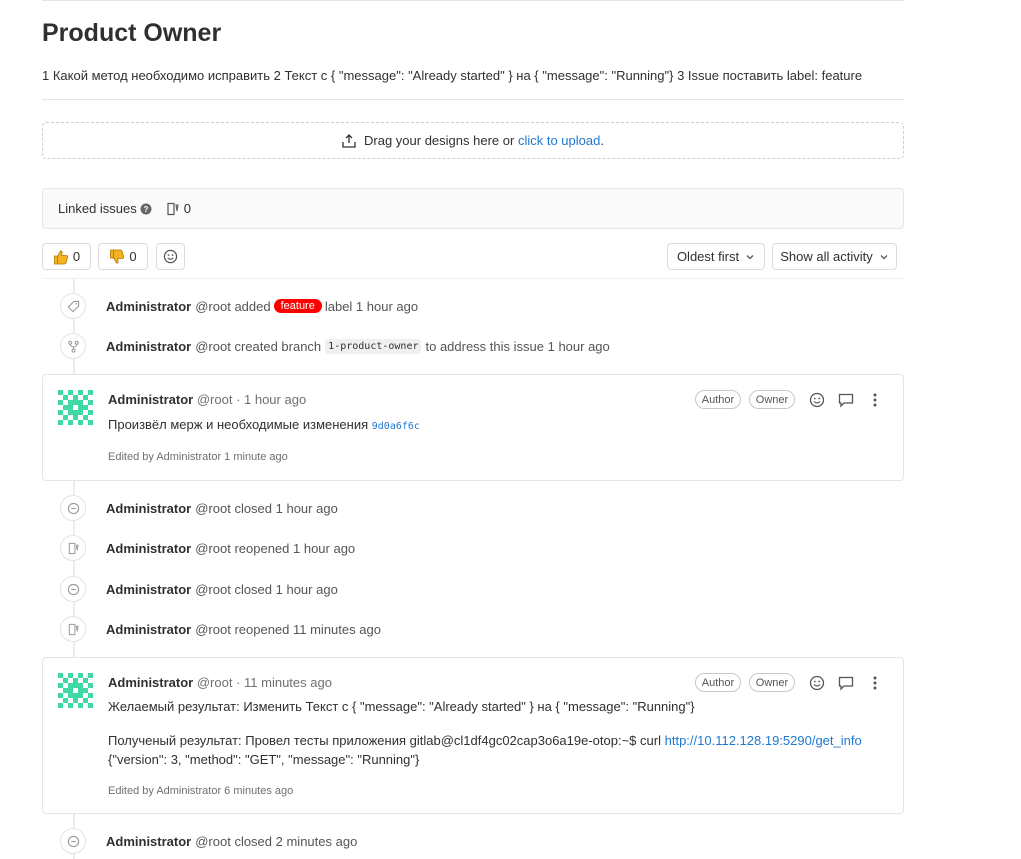 Image resolution: width=1021 pixels, height=859 pixels. I want to click on thumbs-down-button: 0, so click(123, 256).